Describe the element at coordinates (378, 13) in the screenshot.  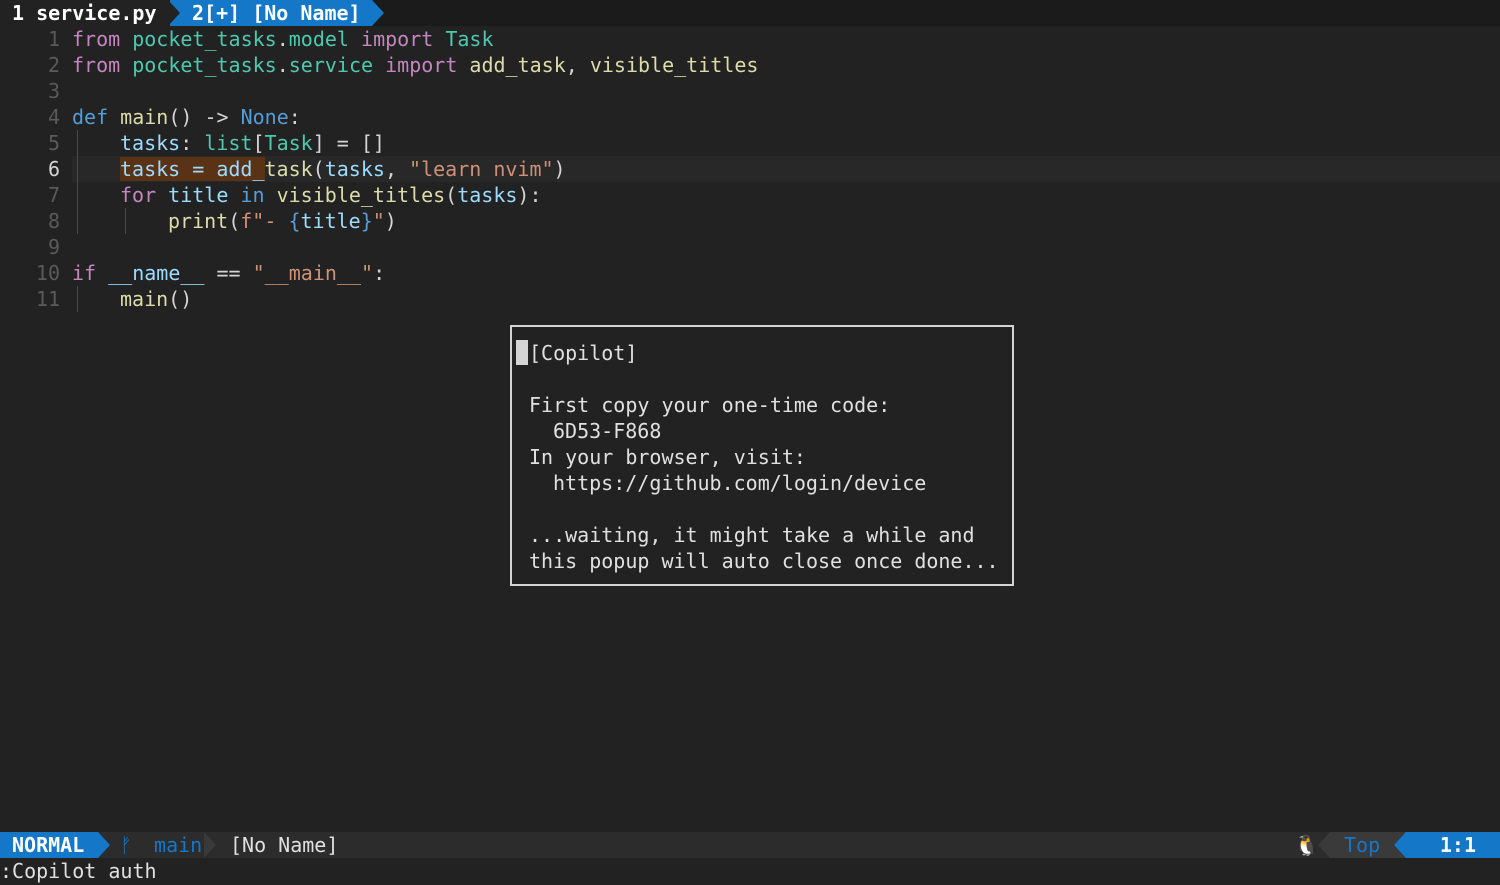
I see `tab-separator-end` at that location.